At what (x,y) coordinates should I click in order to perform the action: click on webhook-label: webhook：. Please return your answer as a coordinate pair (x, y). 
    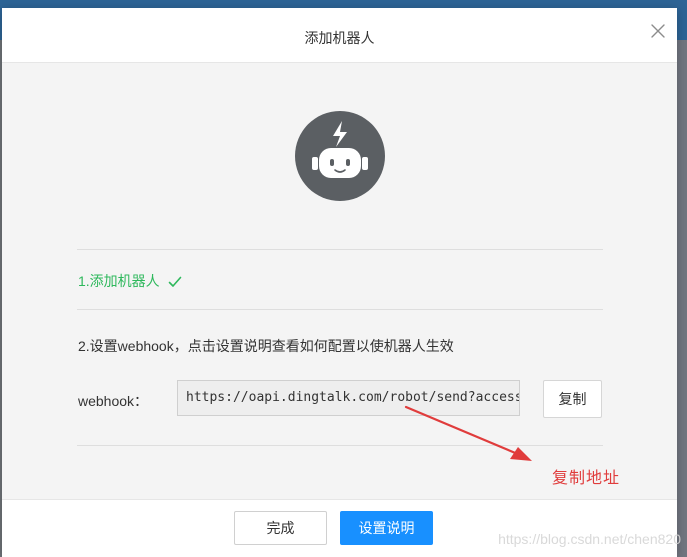
    Looking at the image, I should click on (113, 401).